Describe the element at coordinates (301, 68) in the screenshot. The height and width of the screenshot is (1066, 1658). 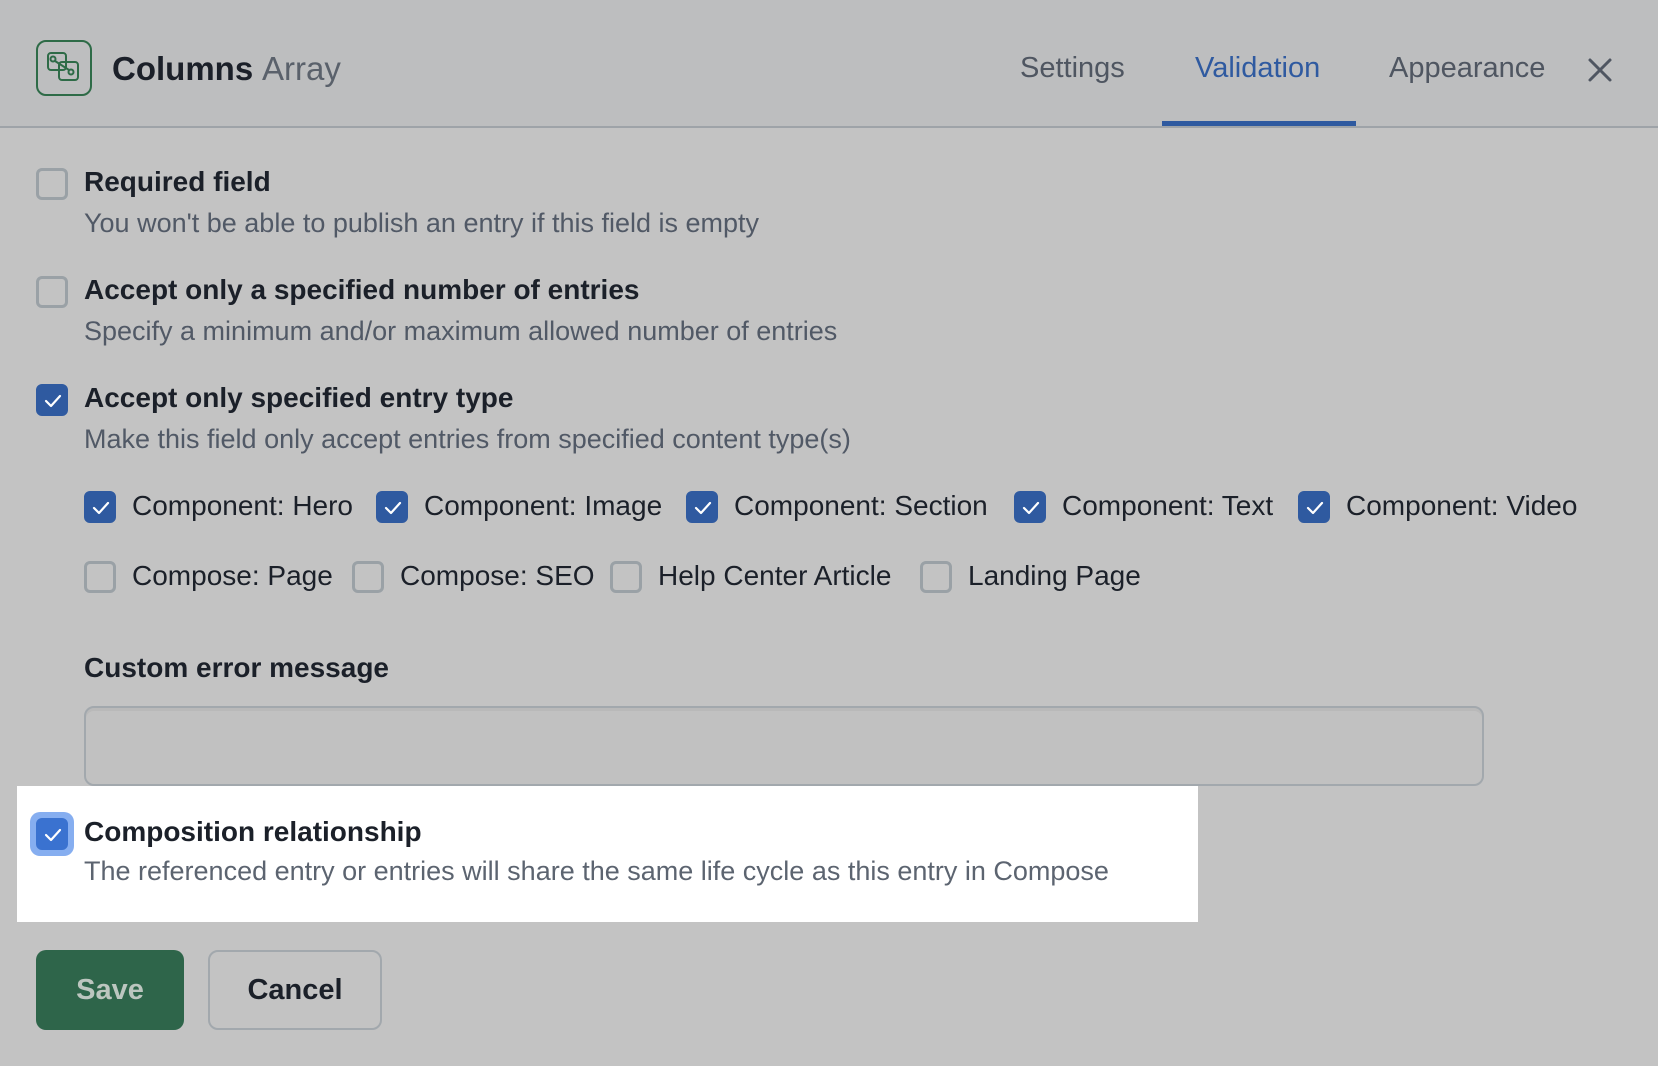
I see `field-type: Array` at that location.